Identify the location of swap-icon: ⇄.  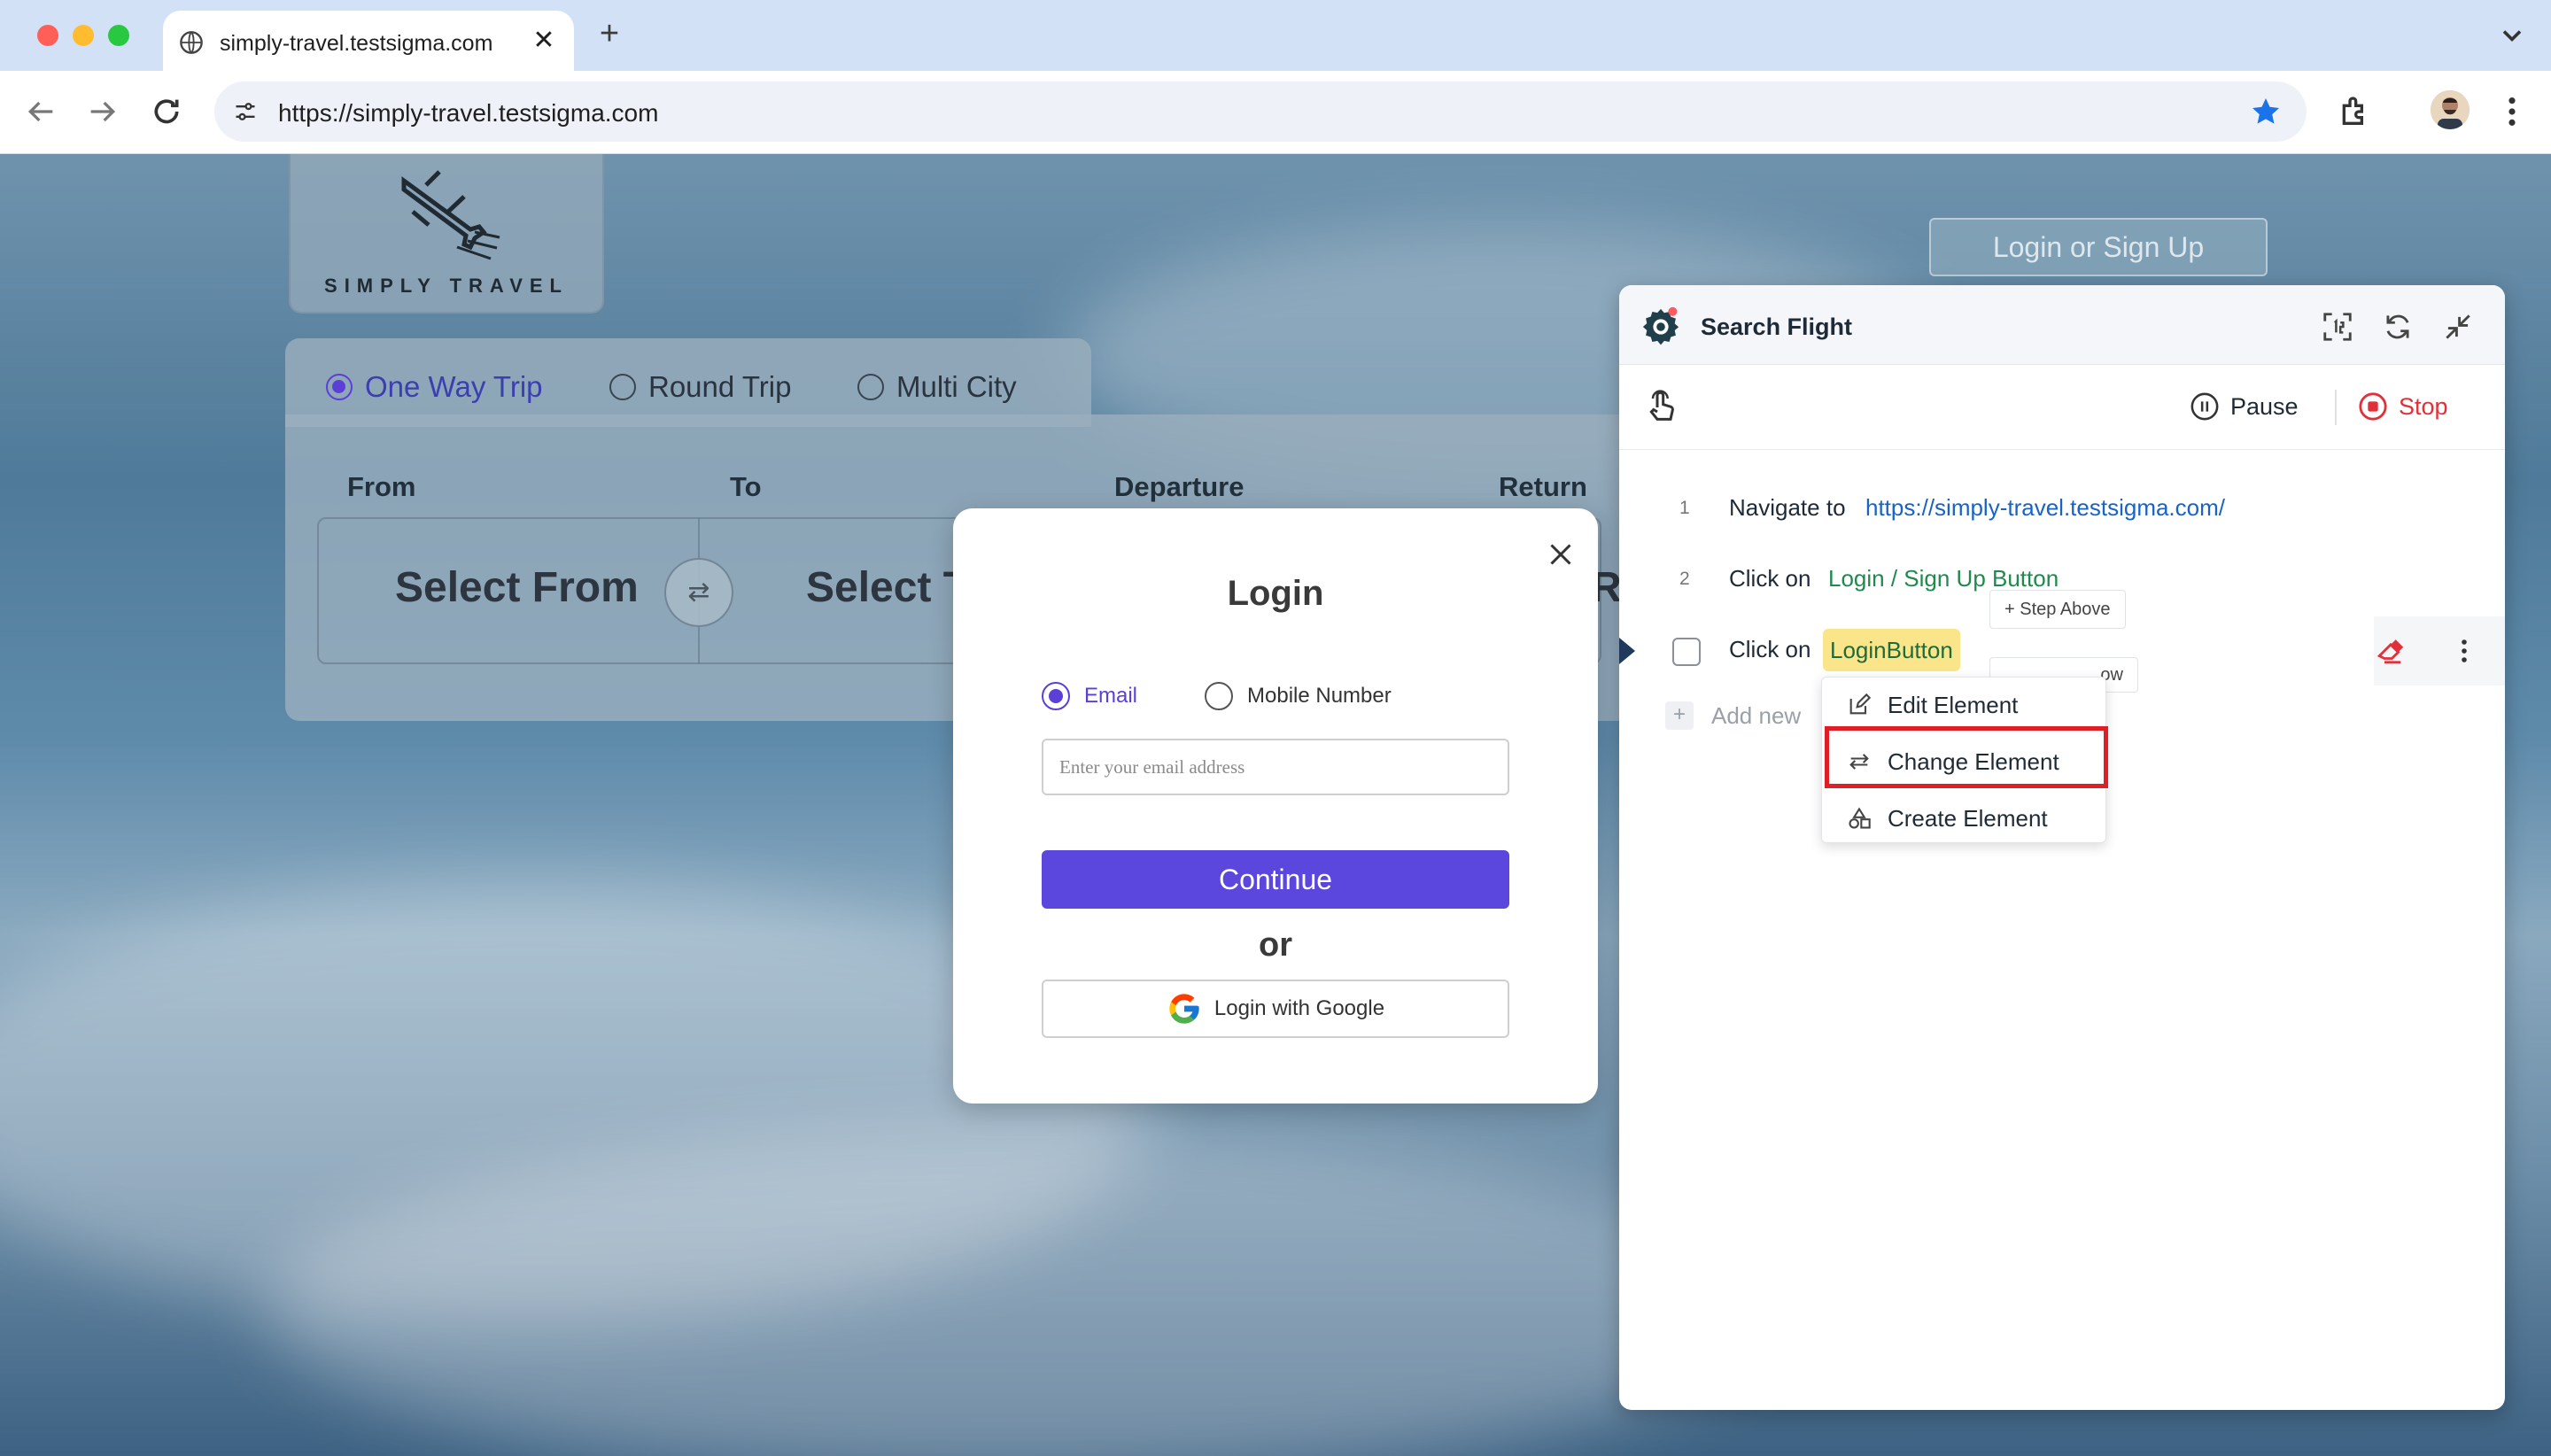
(698, 592).